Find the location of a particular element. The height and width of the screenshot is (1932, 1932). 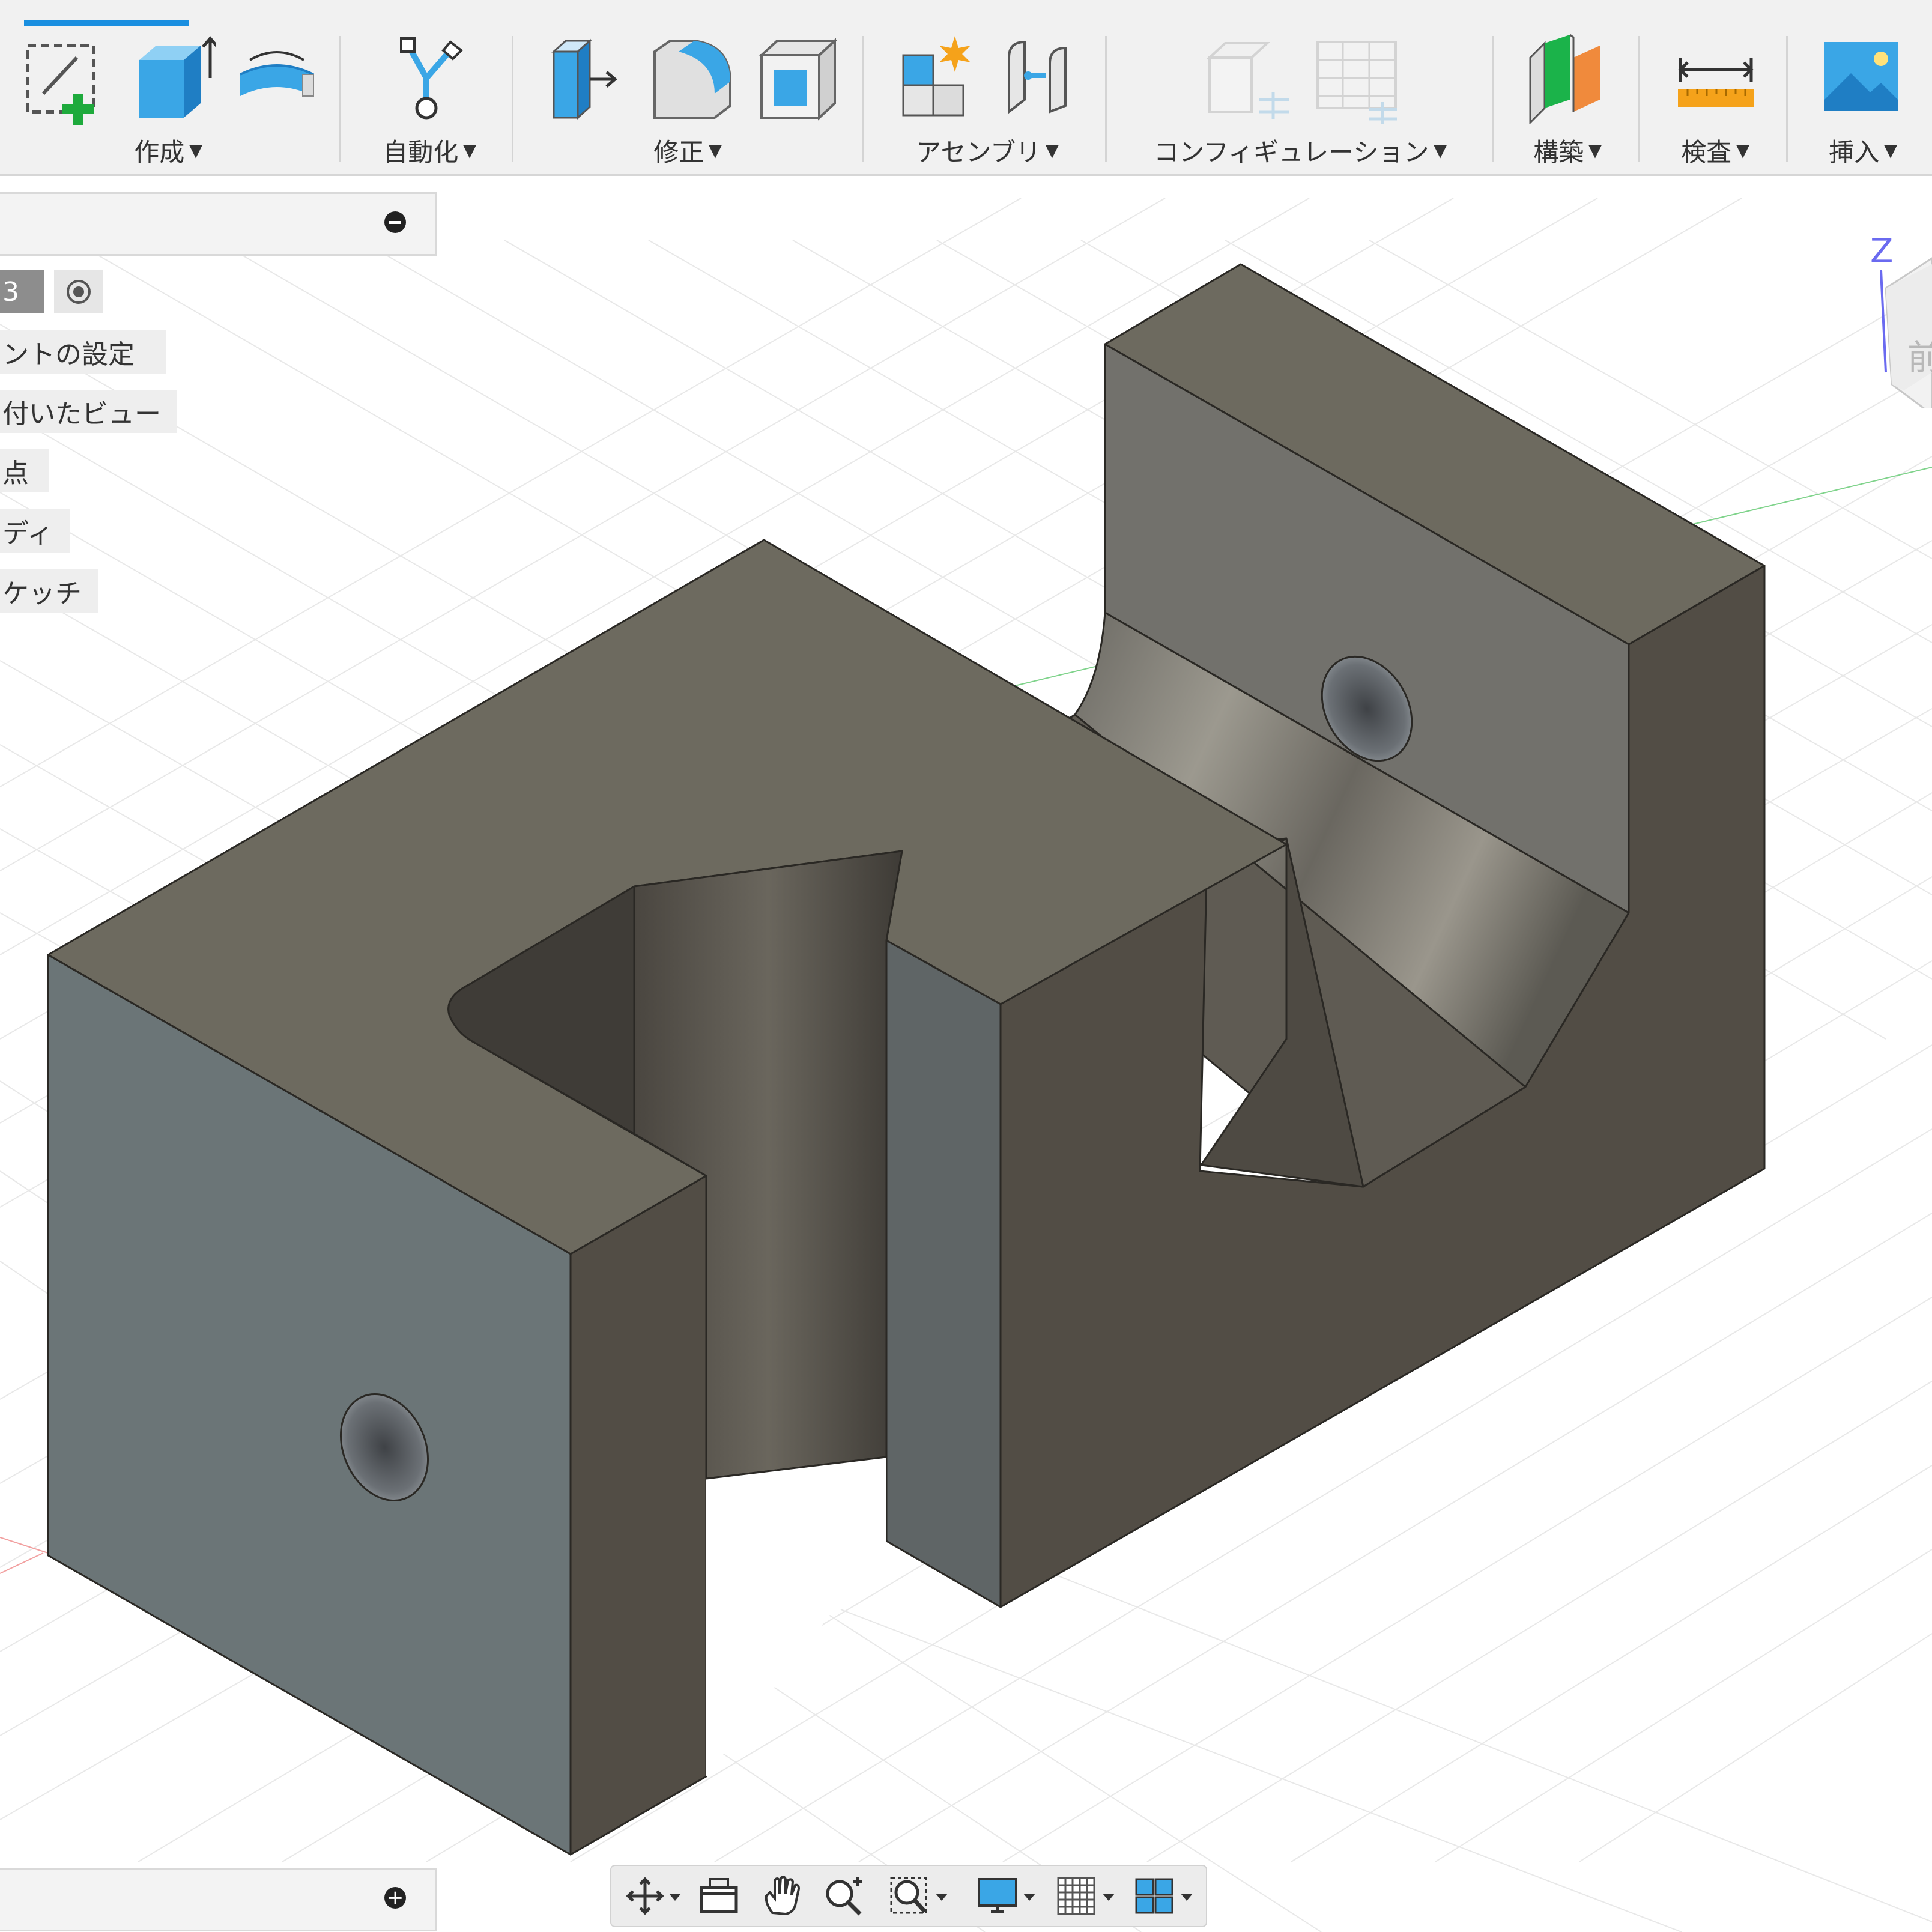

inspect-label: 検査 ▼ is located at coordinates (1715, 150).